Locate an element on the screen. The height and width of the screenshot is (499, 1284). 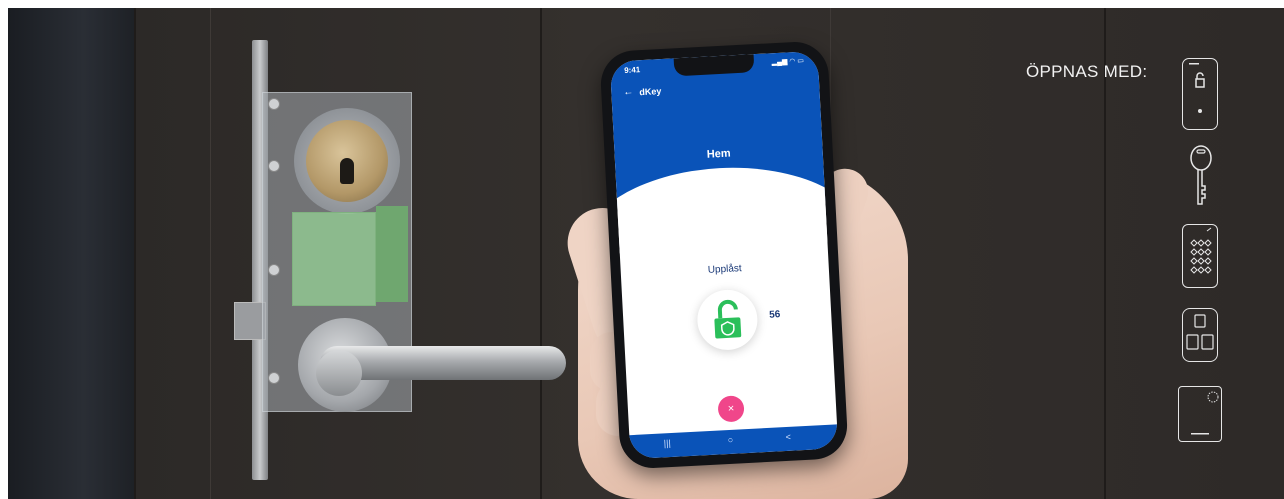
nav-home-icon: ○ is located at coordinates (730, 440).